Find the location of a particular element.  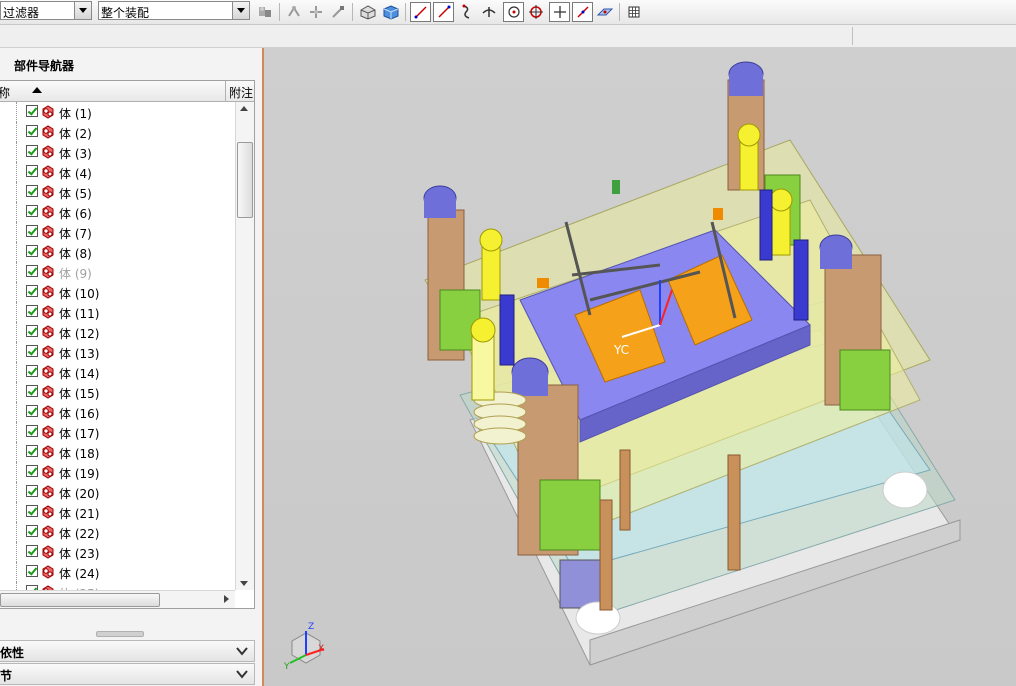

assembly-scope-select: 整个装配 is located at coordinates (174, 10).